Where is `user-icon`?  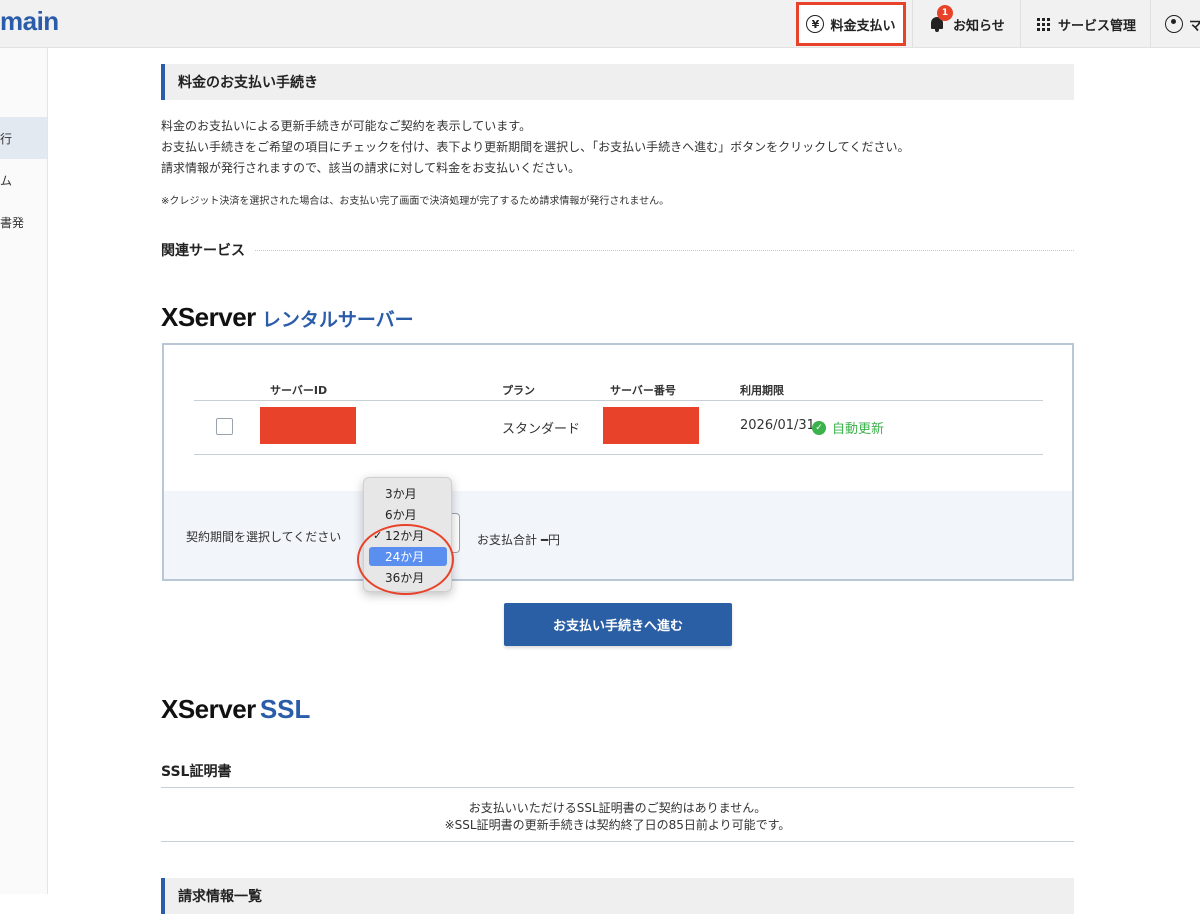 user-icon is located at coordinates (1174, 24).